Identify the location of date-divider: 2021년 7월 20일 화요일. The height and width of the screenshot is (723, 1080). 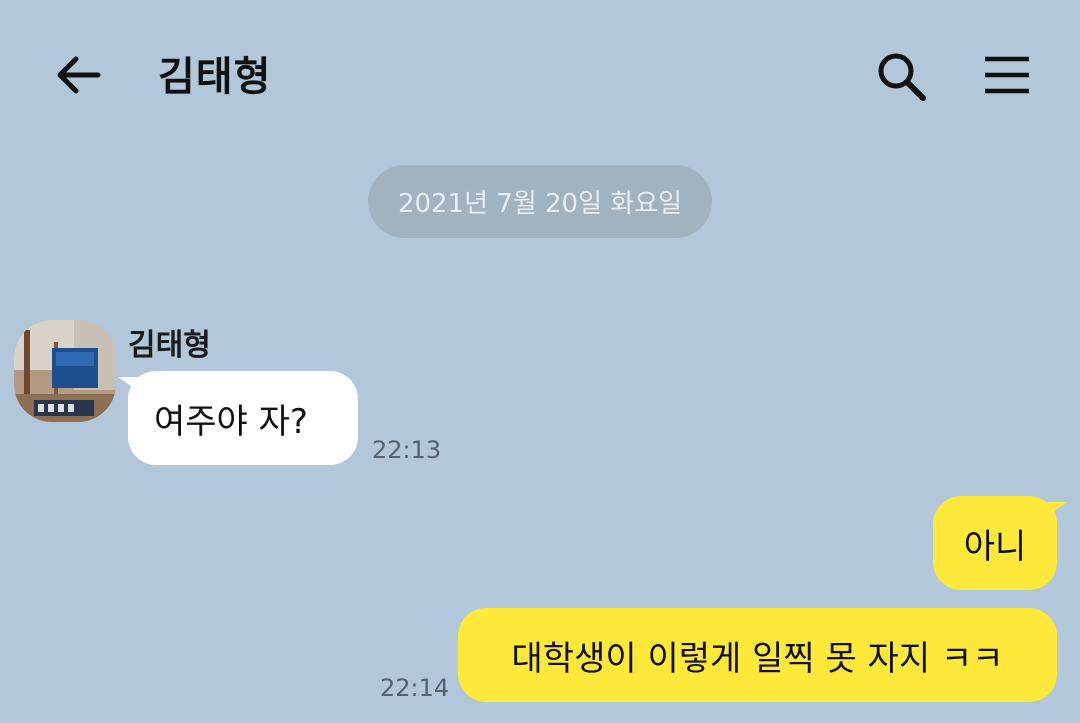
(540, 201).